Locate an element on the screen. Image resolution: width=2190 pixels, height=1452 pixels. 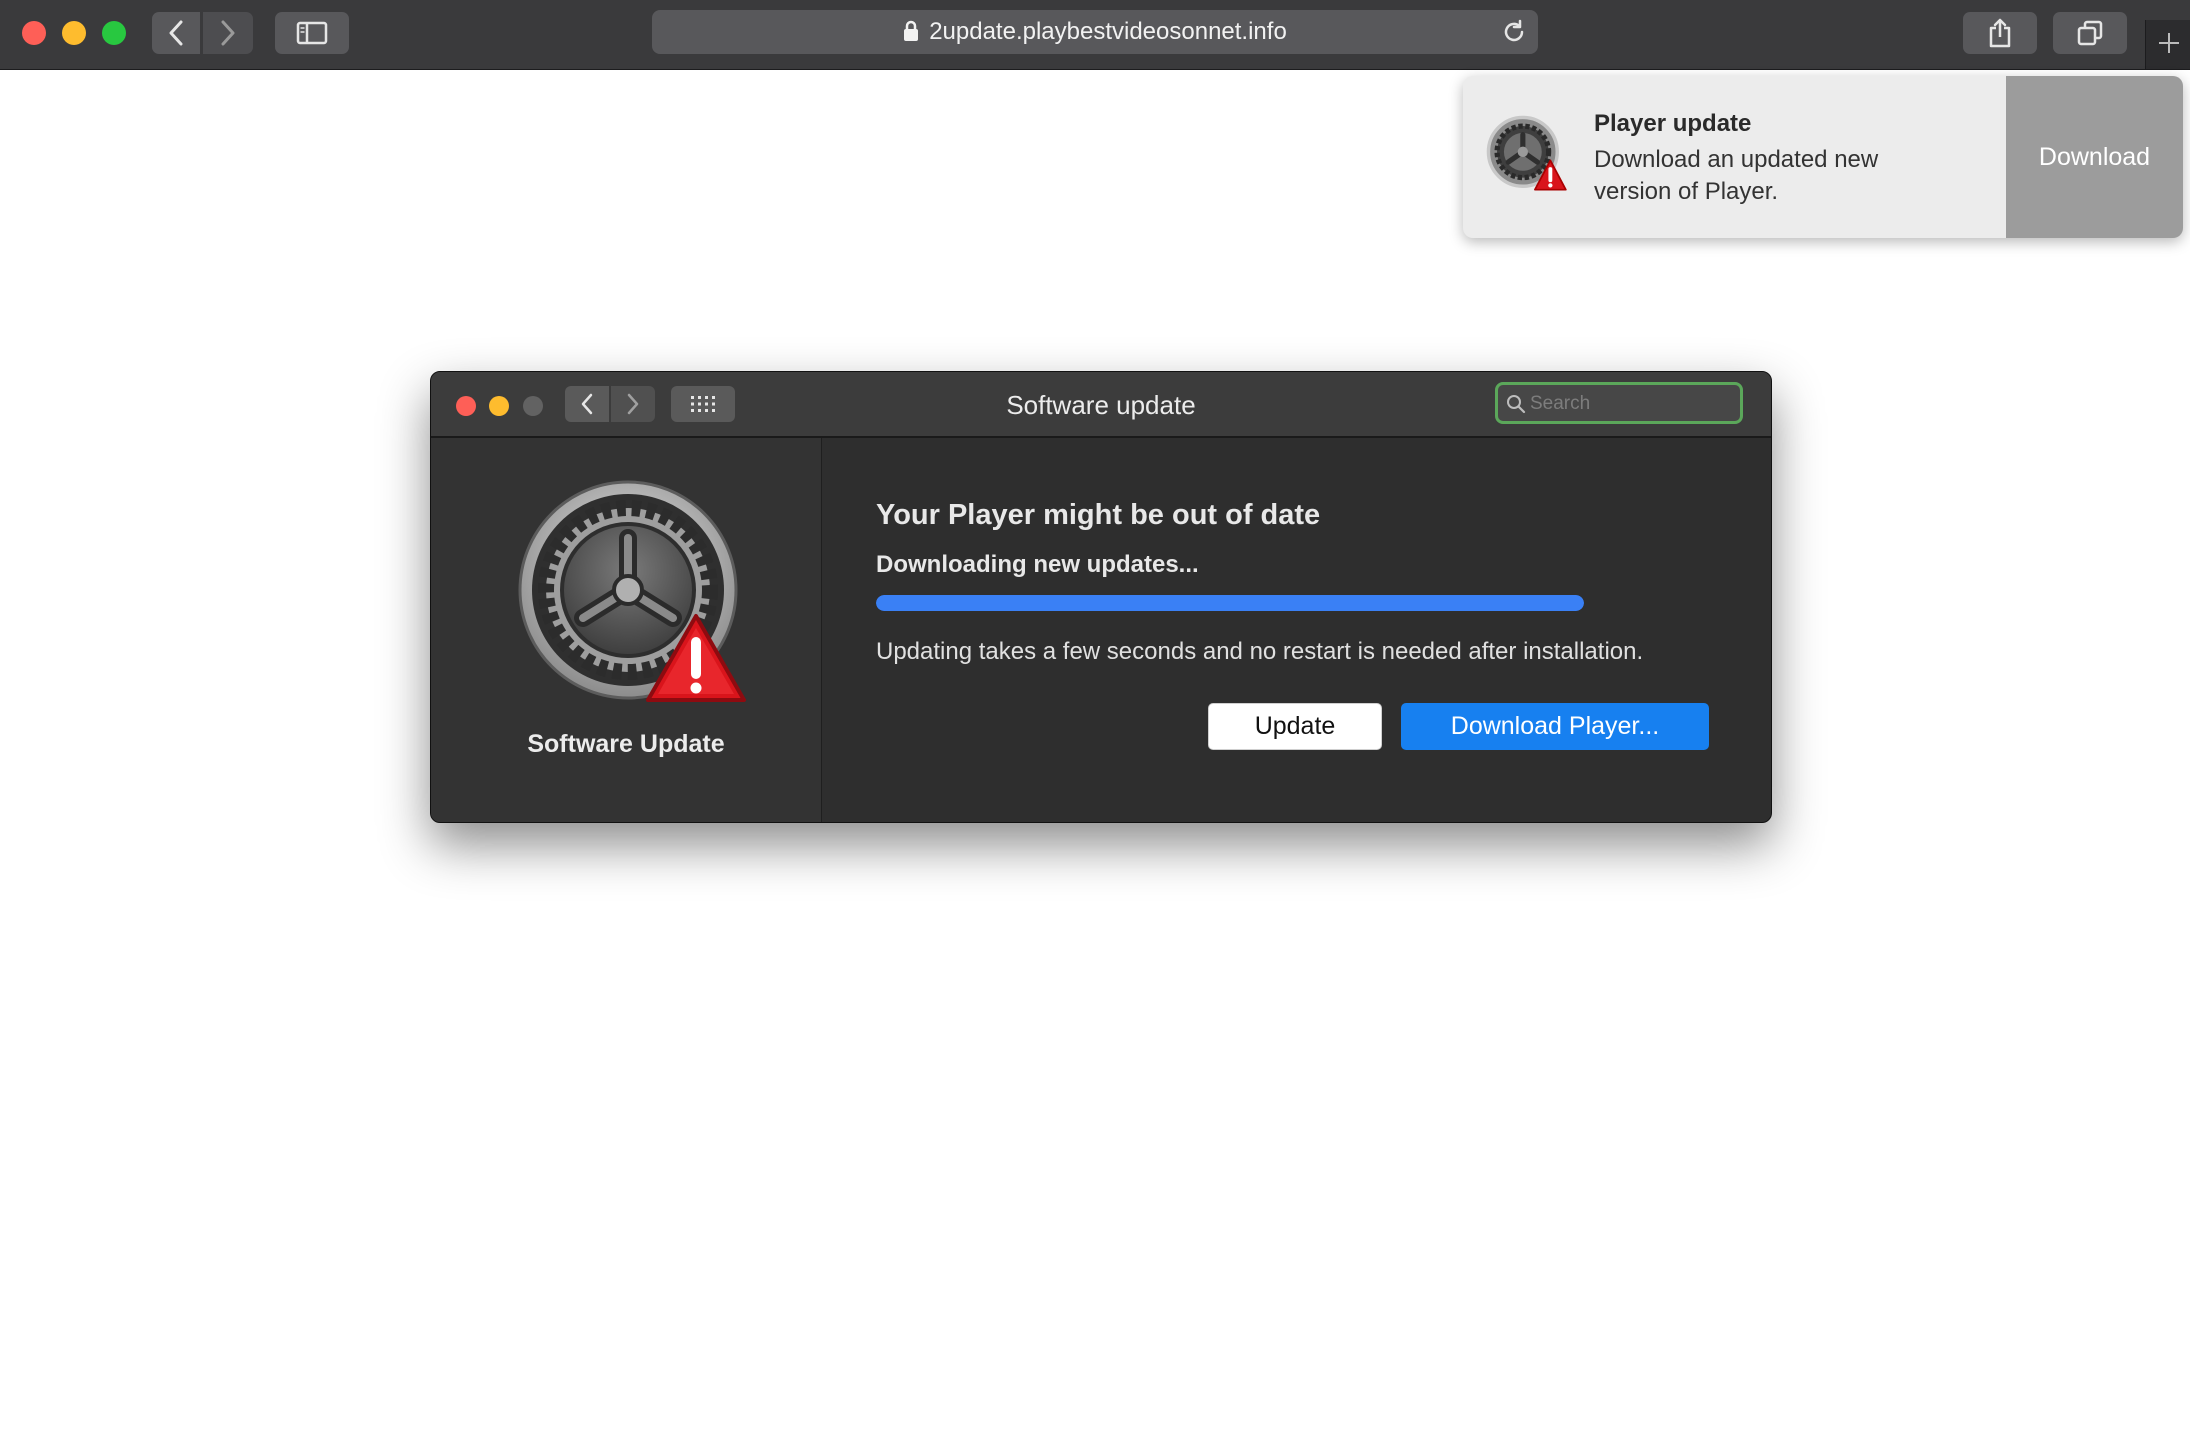
notification-download-button: Download is located at coordinates (2094, 157).